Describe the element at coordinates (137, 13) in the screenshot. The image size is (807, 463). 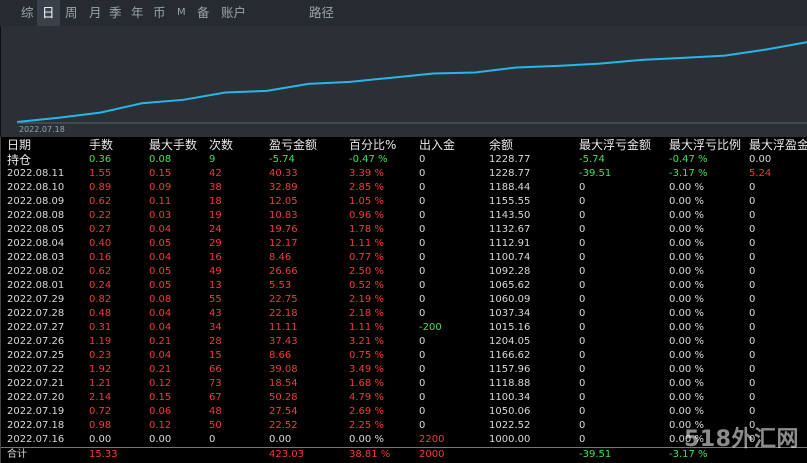
I see `tab-5: 年` at that location.